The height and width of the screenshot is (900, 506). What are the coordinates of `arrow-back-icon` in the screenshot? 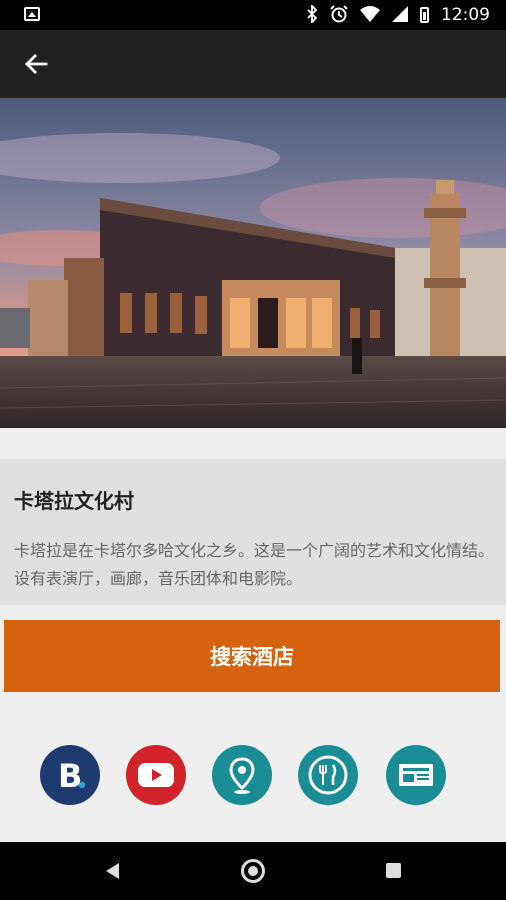 It's located at (36, 64).